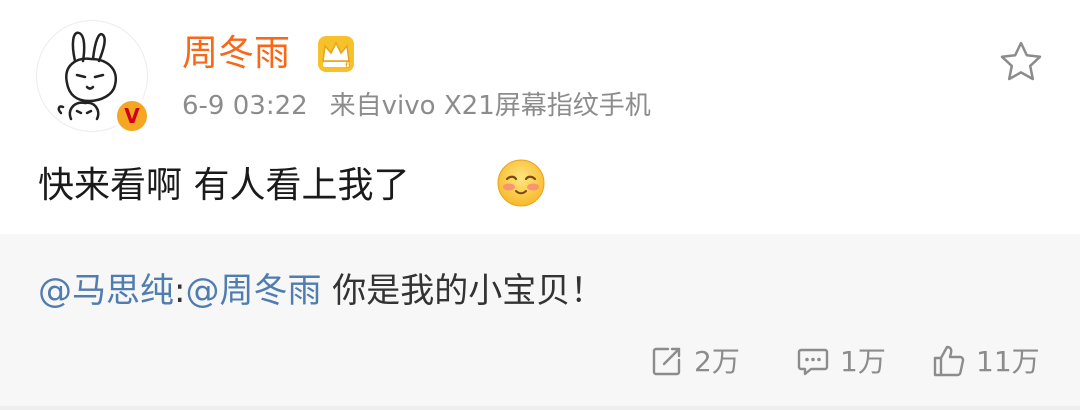 This screenshot has width=1080, height=410. Describe the element at coordinates (336, 54) in the screenshot. I see `crown-icon: 6` at that location.